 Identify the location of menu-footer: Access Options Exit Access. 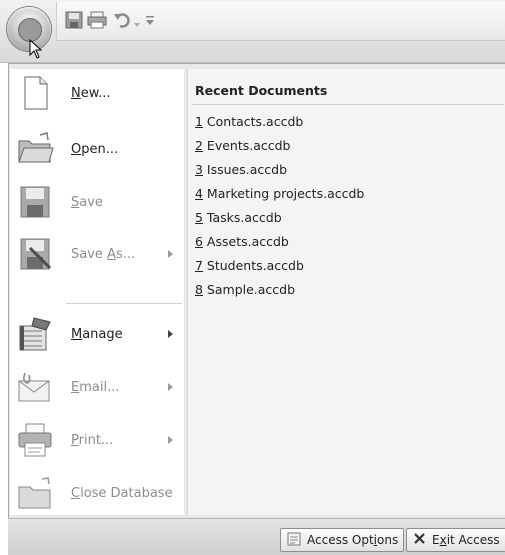
(256, 536).